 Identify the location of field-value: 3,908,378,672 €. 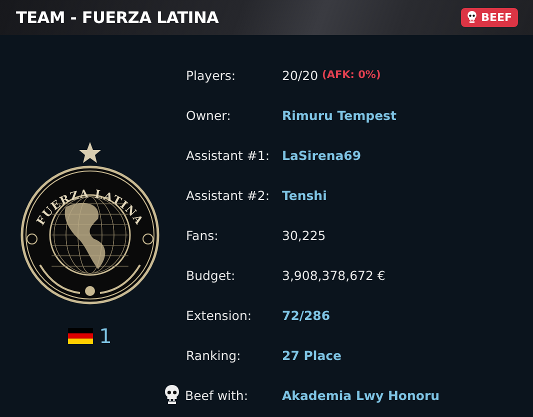
(334, 275).